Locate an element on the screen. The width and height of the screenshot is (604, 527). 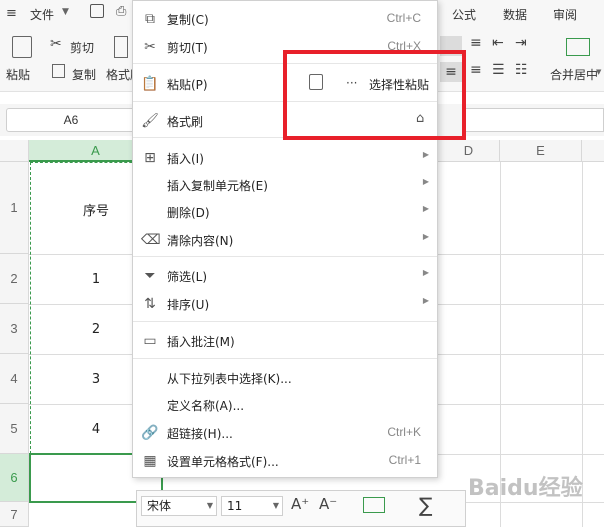
watermark-logo: Baidu经验 is located at coordinates (525, 488).